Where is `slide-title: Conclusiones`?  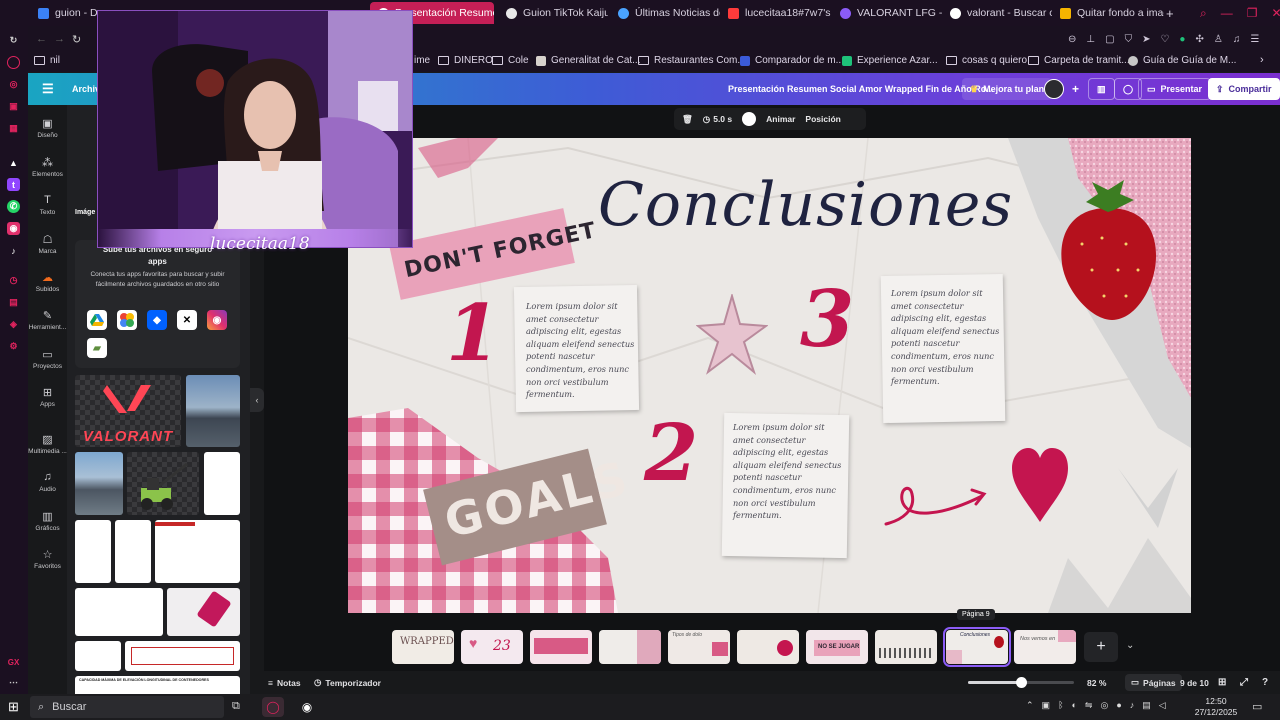
slide-title: Conclusiones is located at coordinates (805, 205).